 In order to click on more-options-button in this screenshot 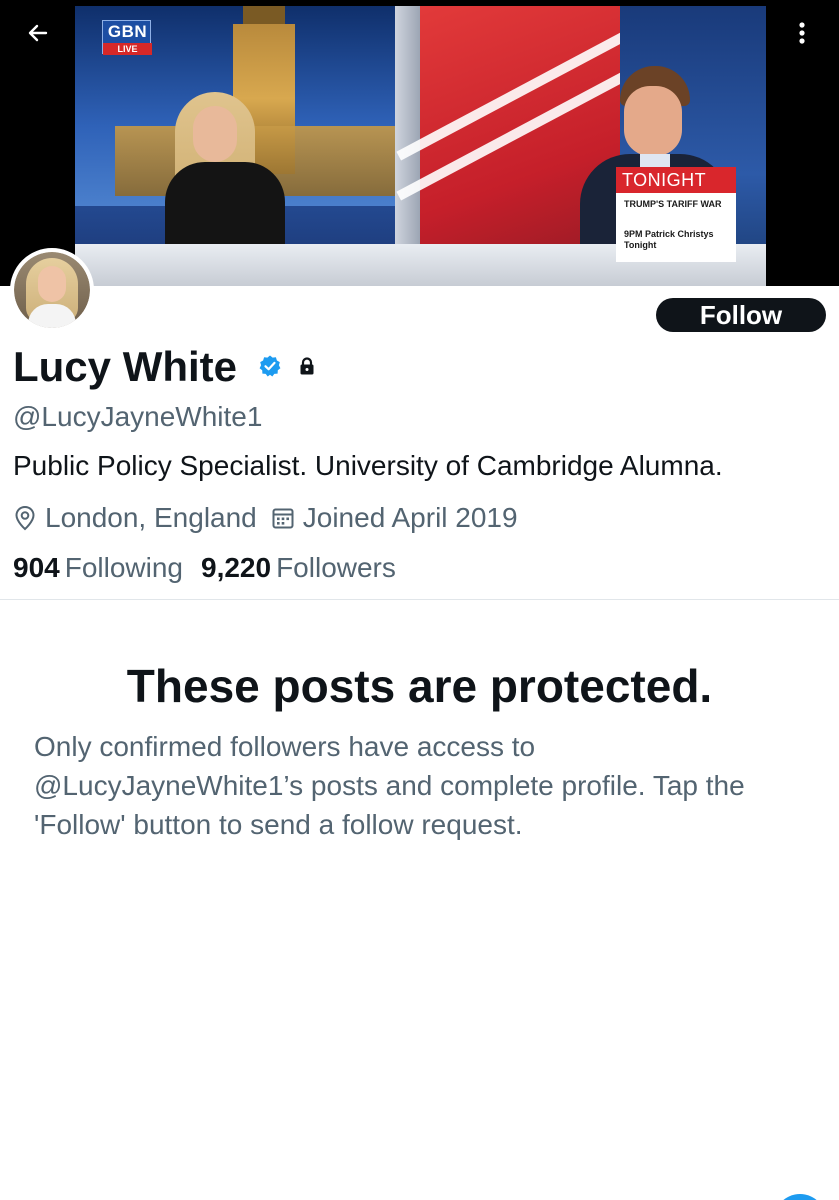, I will do `click(802, 36)`.